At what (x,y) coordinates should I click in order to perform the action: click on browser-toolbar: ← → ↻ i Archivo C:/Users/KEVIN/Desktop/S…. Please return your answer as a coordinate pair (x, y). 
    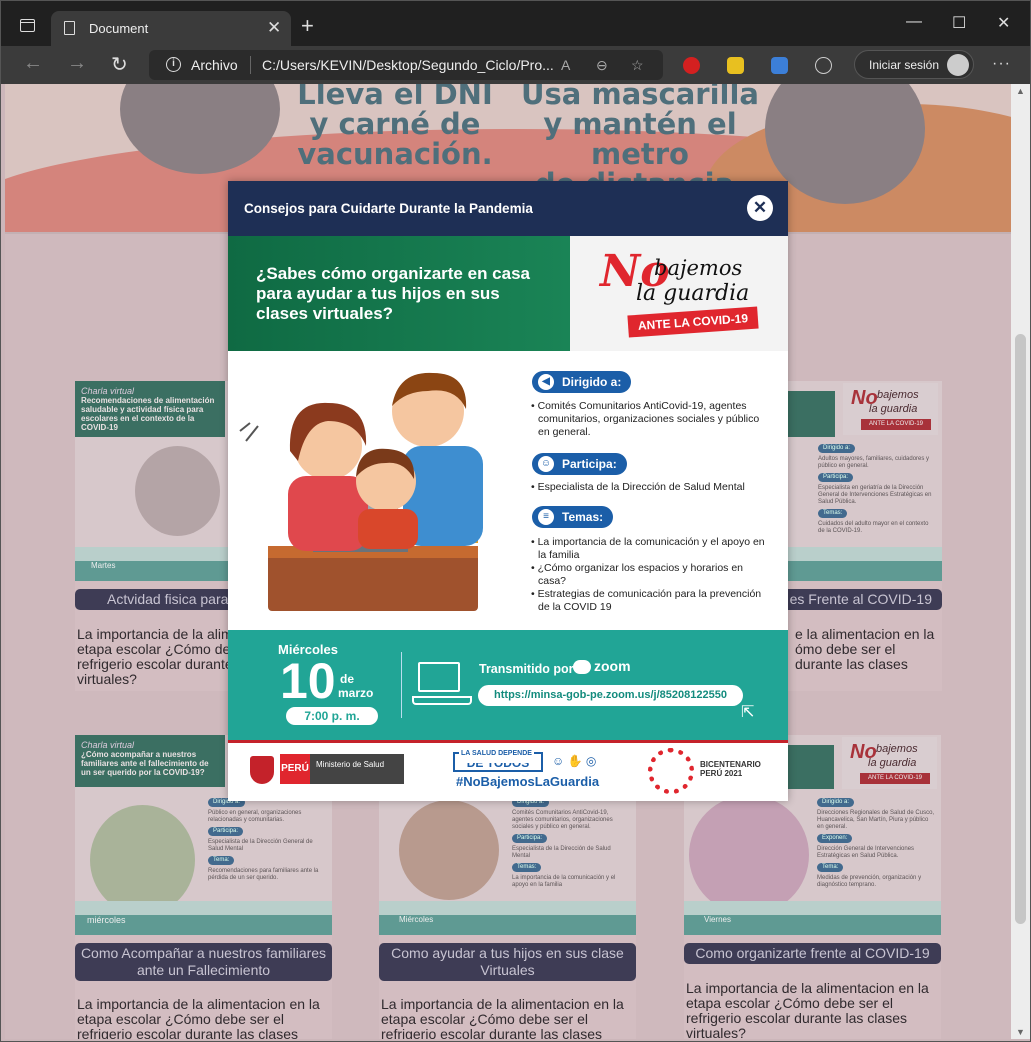
    Looking at the image, I should click on (515, 65).